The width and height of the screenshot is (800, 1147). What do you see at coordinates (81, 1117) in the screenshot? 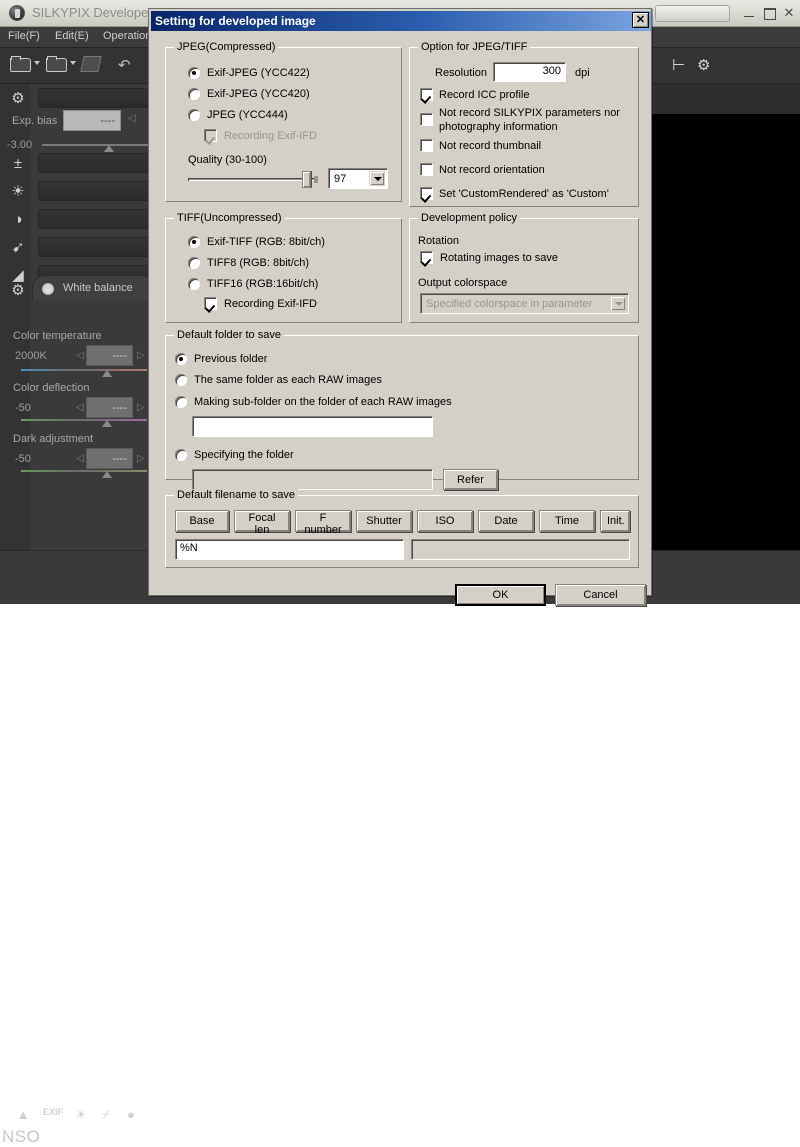
I see `highlight-icon: ☀` at bounding box center [81, 1117].